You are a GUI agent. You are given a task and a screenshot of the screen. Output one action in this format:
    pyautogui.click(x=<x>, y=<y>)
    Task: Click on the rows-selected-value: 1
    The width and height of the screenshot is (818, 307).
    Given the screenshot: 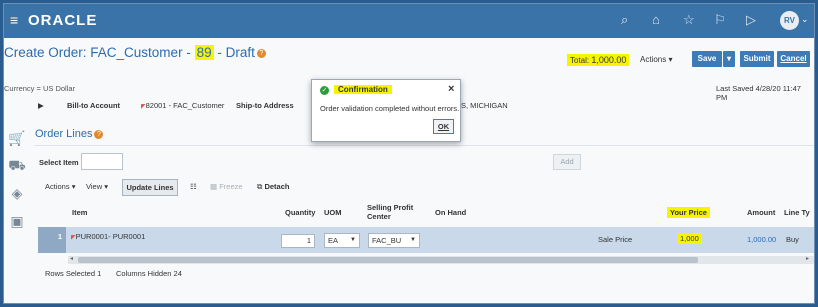 What is the action you would take?
    pyautogui.click(x=99, y=273)
    